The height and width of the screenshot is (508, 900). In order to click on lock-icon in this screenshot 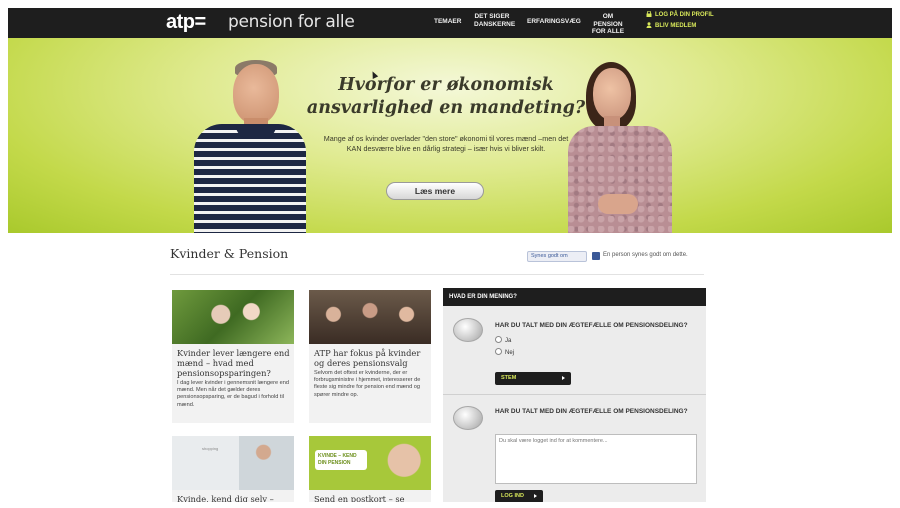, I will do `click(649, 14)`.